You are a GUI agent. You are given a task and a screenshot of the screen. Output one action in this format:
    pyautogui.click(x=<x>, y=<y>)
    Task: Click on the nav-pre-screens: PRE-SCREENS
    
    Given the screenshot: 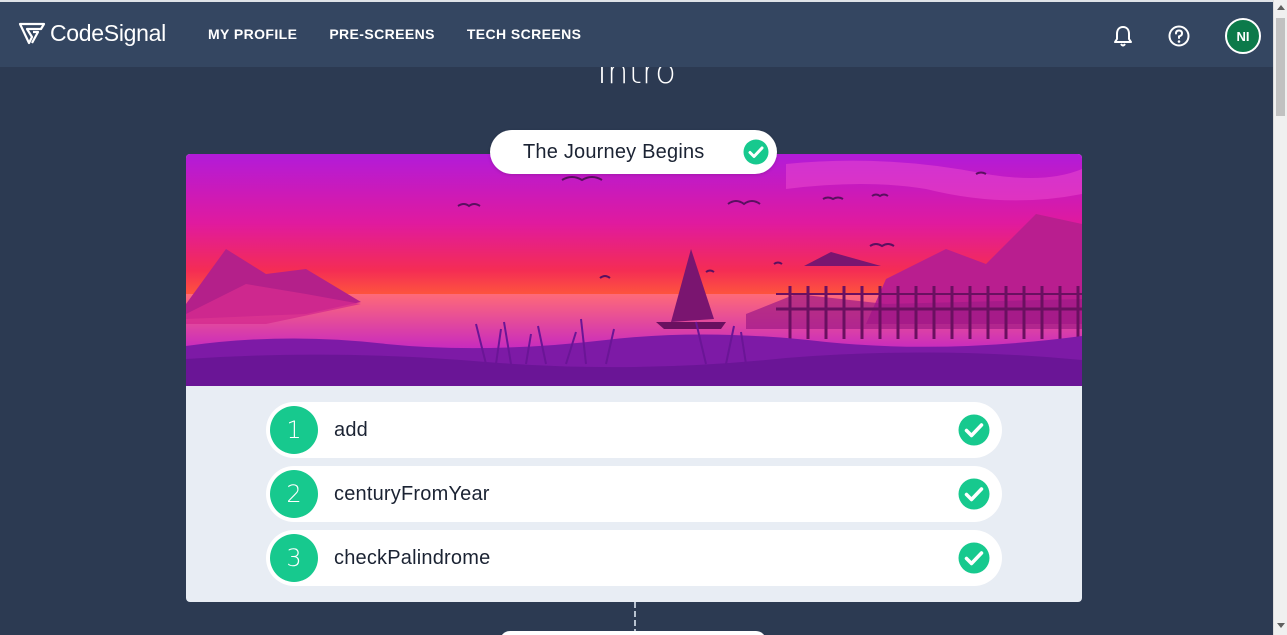 What is the action you would take?
    pyautogui.click(x=382, y=34)
    